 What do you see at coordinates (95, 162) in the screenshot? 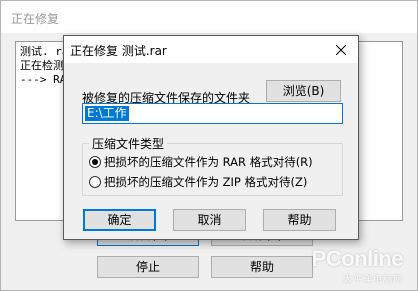
I see `radio-button-checked` at bounding box center [95, 162].